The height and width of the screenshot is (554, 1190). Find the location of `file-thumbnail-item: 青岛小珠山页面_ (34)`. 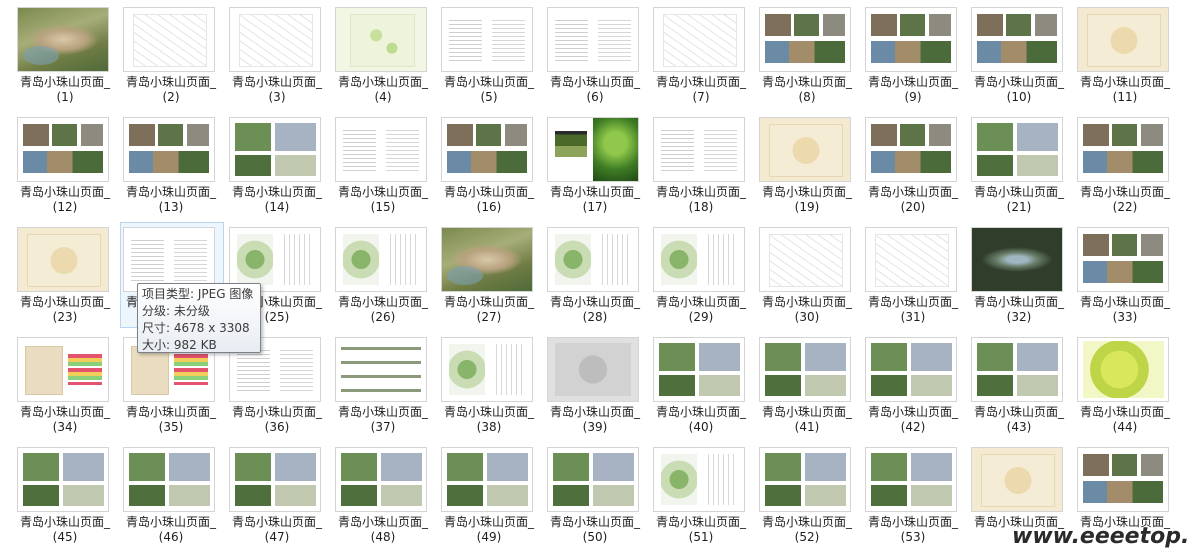

file-thumbnail-item: 青岛小珠山页面_ (34) is located at coordinates (66, 385).